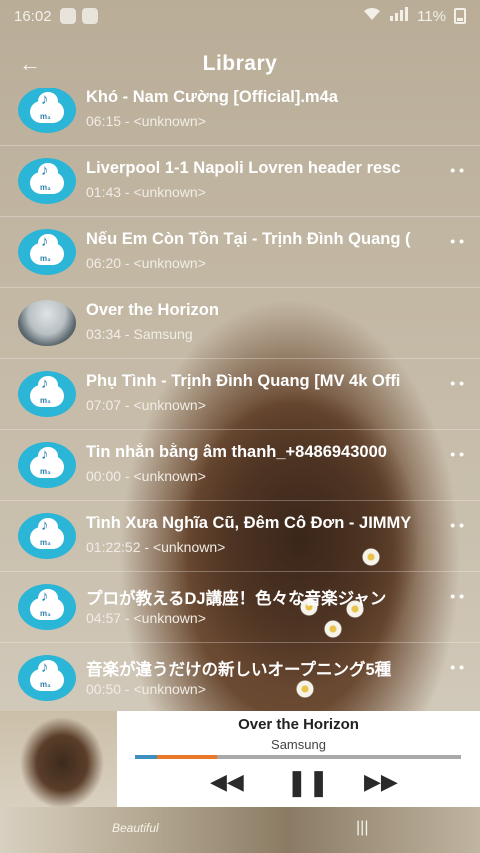 This screenshot has height=853, width=480. I want to click on track-title: Tin nhắn bằng âm thanh_+8486943000, so click(236, 452).